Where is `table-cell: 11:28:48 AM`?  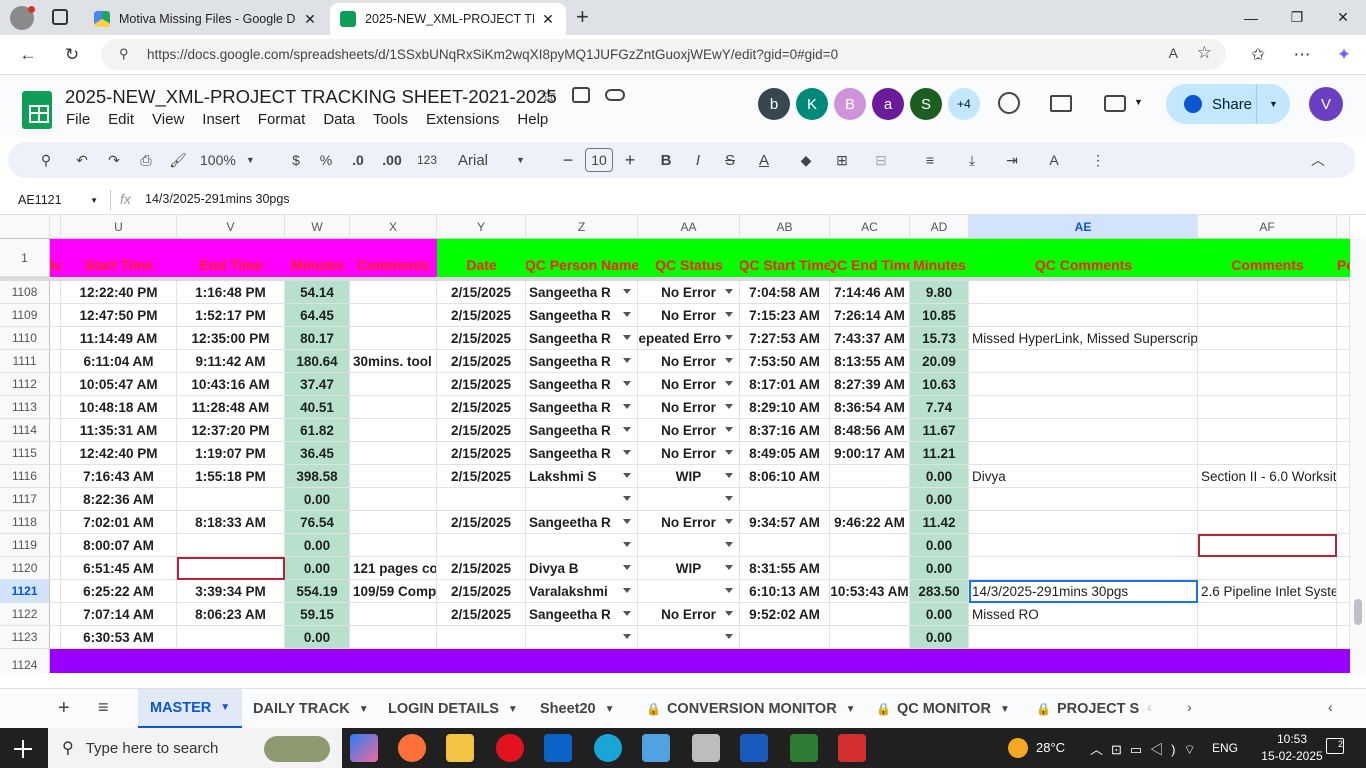
table-cell: 11:28:48 AM is located at coordinates (231, 407).